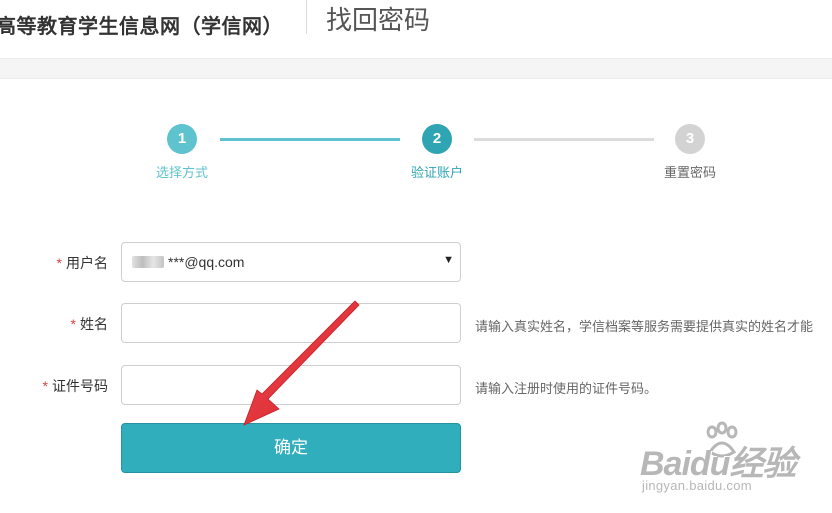 The height and width of the screenshot is (513, 832). I want to click on redacted-text, so click(148, 262).